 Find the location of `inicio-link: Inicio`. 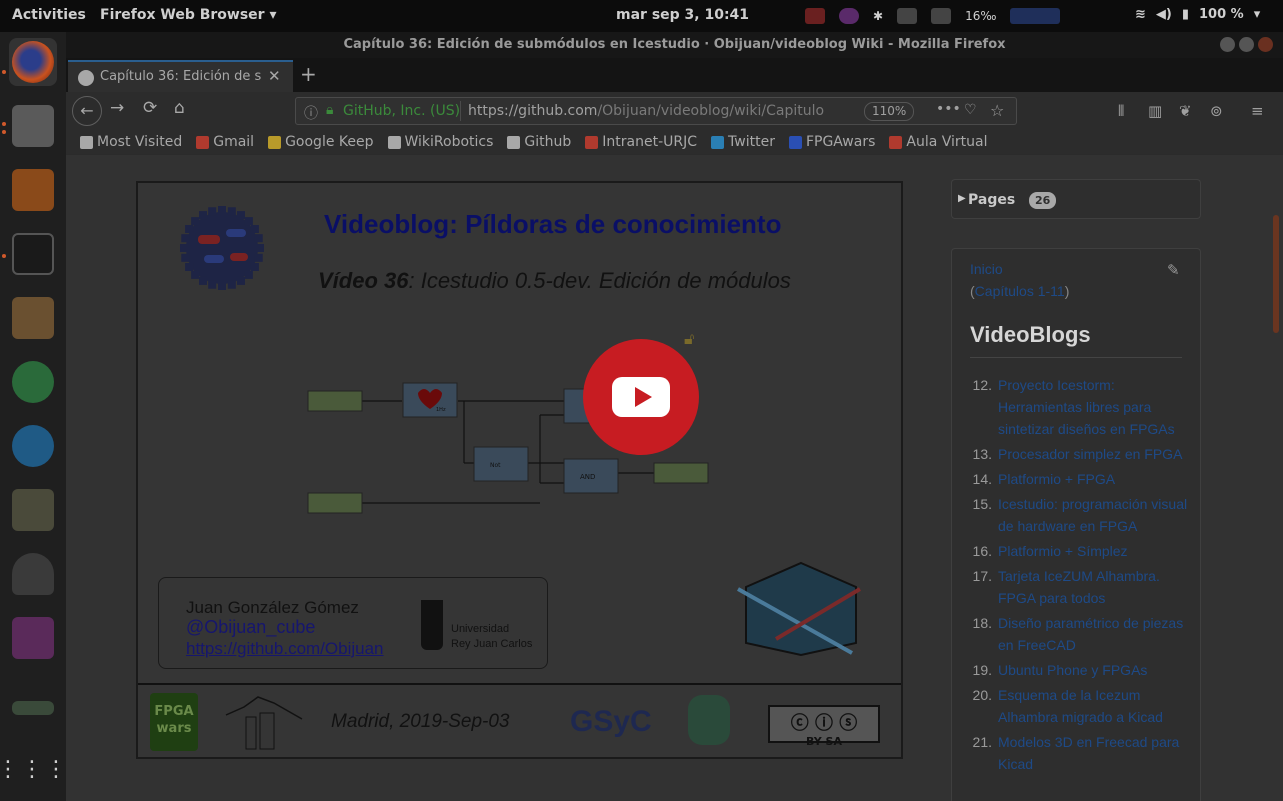

inicio-link: Inicio is located at coordinates (986, 269).